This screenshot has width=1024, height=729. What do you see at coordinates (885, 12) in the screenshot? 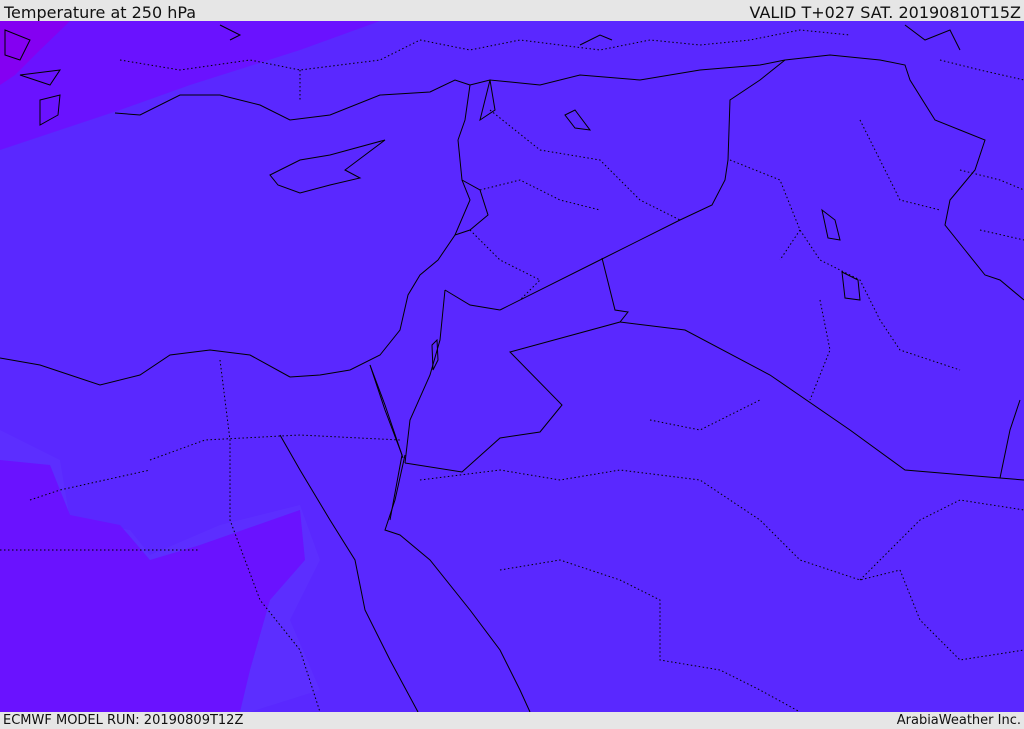
I see `valid-time: VALID T+027 SAT. 20190810T15Z` at bounding box center [885, 12].